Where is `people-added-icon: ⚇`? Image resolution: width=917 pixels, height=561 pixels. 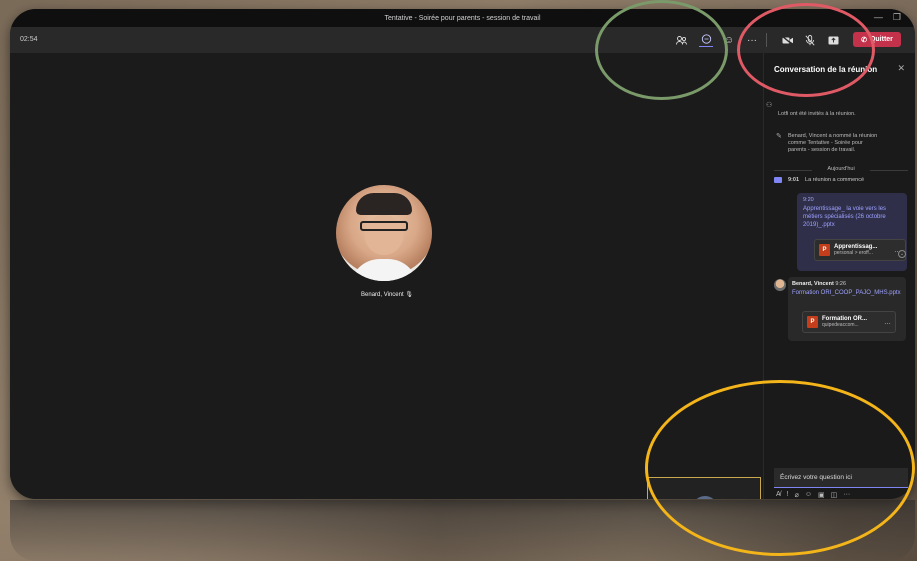 people-added-icon: ⚇ is located at coordinates (769, 105).